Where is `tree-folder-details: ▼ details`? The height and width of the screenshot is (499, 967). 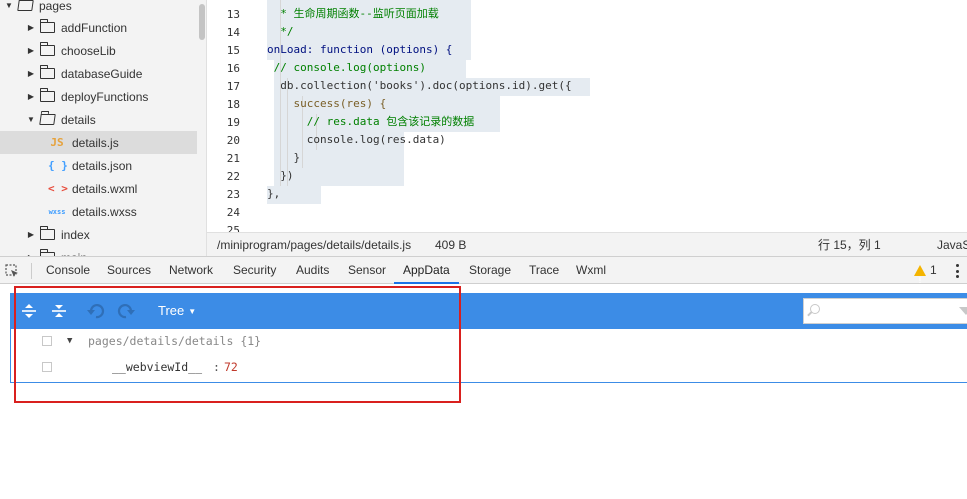
tree-folder-details: ▼ details is located at coordinates (98, 119).